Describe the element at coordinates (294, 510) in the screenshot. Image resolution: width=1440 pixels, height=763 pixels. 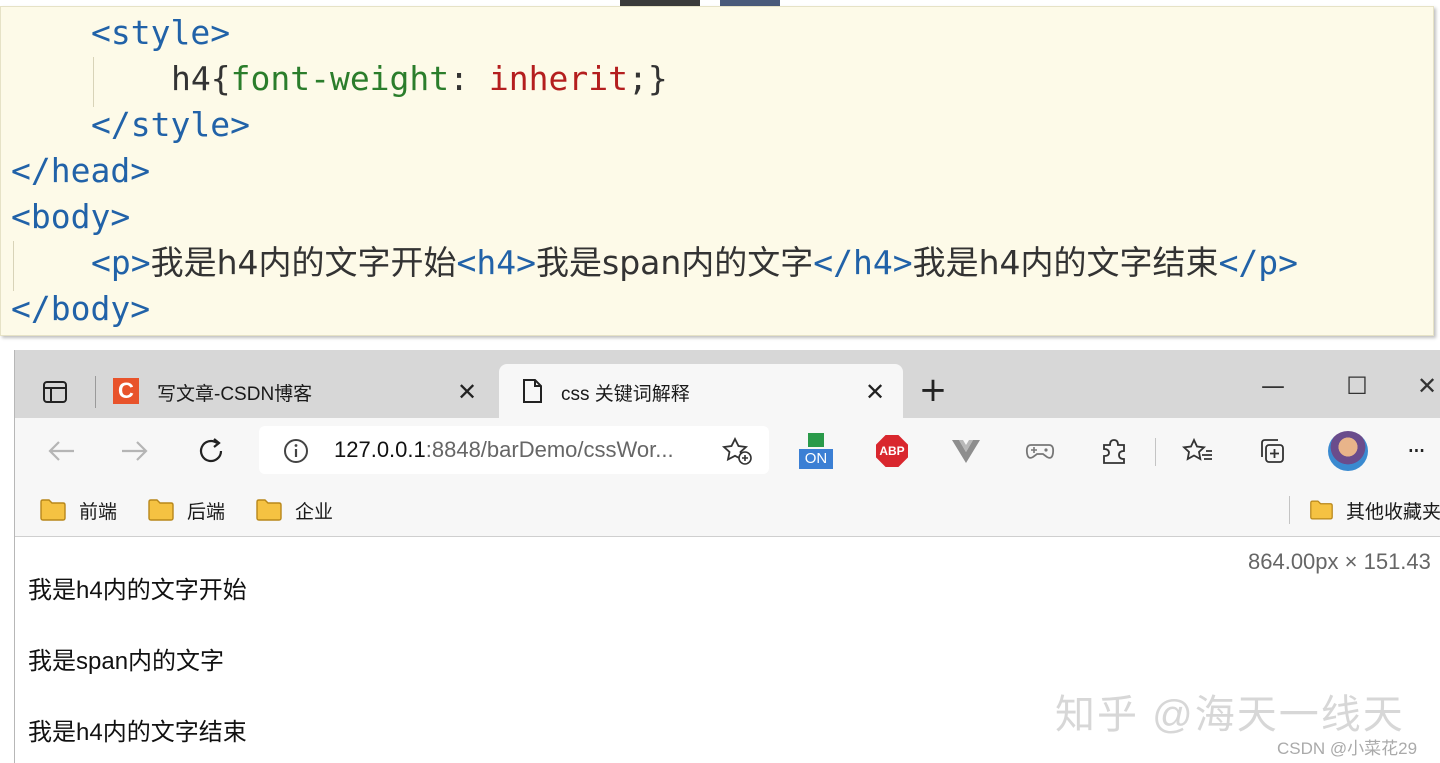
I see `bookmark-folder-enterprise: 企业` at that location.